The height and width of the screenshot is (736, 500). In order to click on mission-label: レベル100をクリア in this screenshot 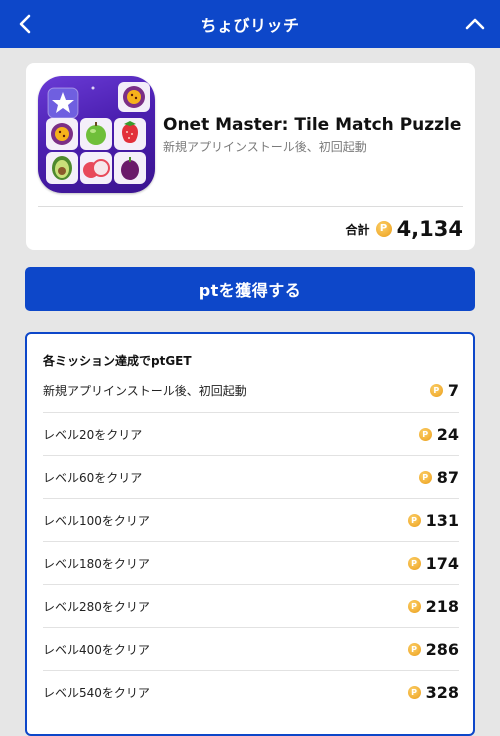, I will do `click(96, 521)`.